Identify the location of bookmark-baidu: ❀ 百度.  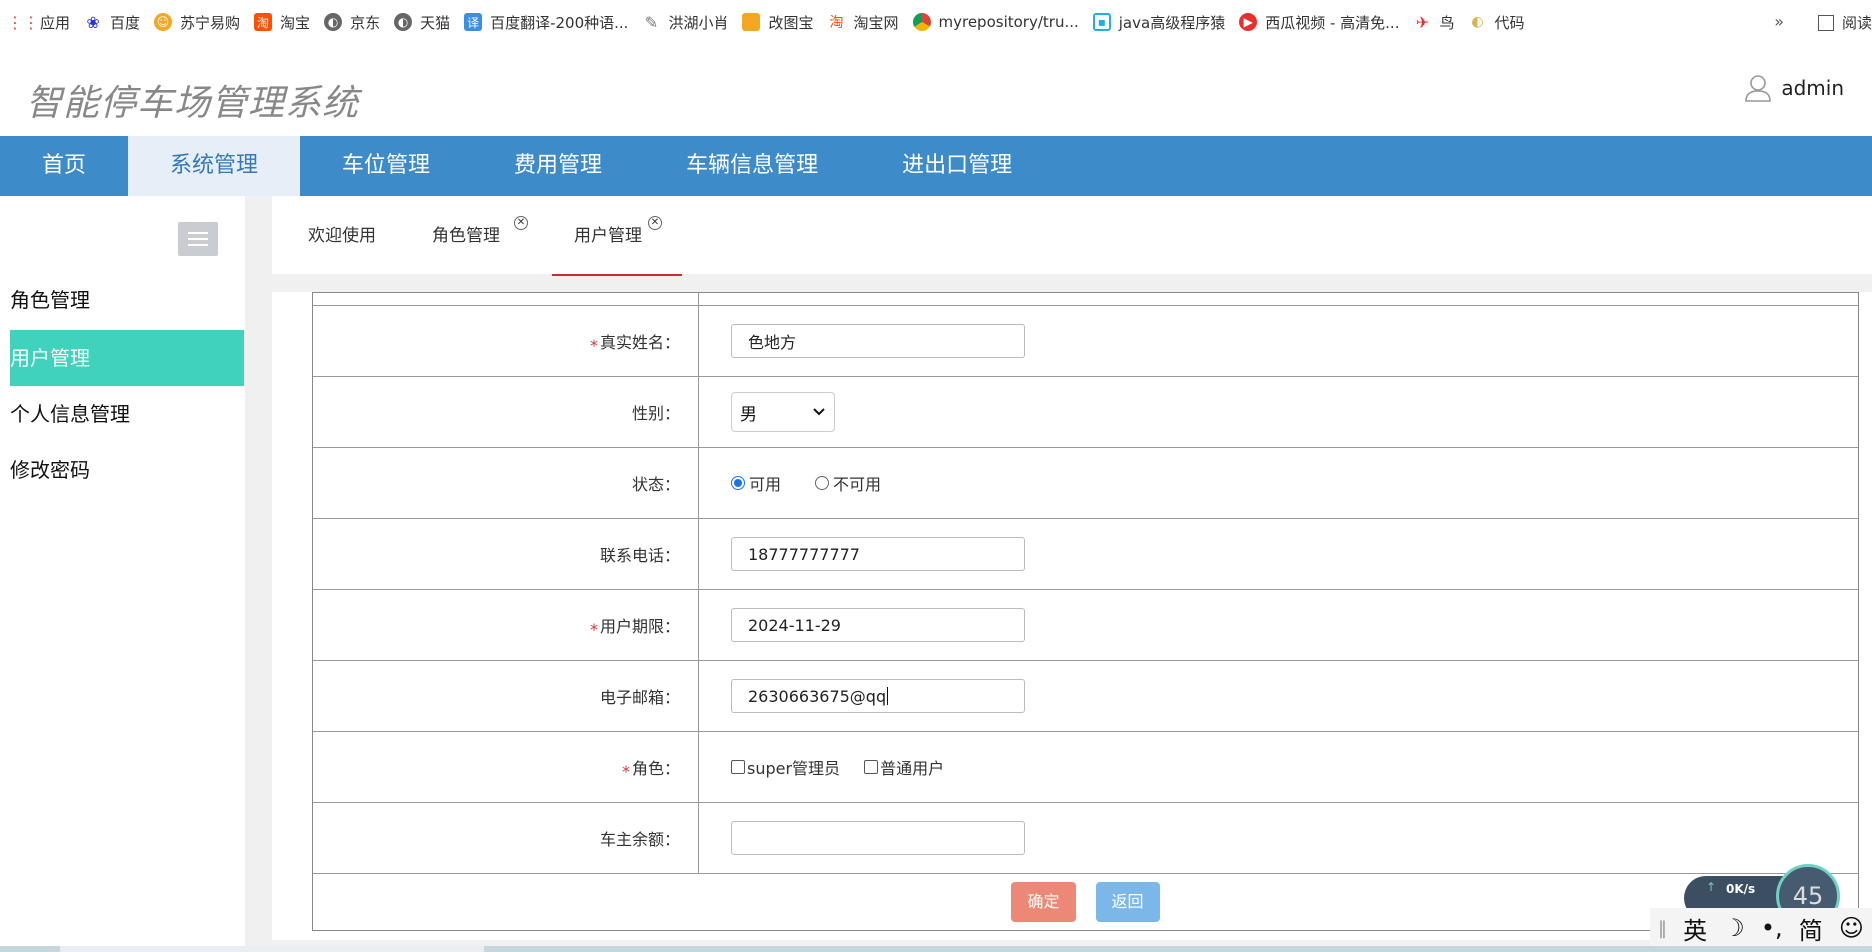
(112, 22).